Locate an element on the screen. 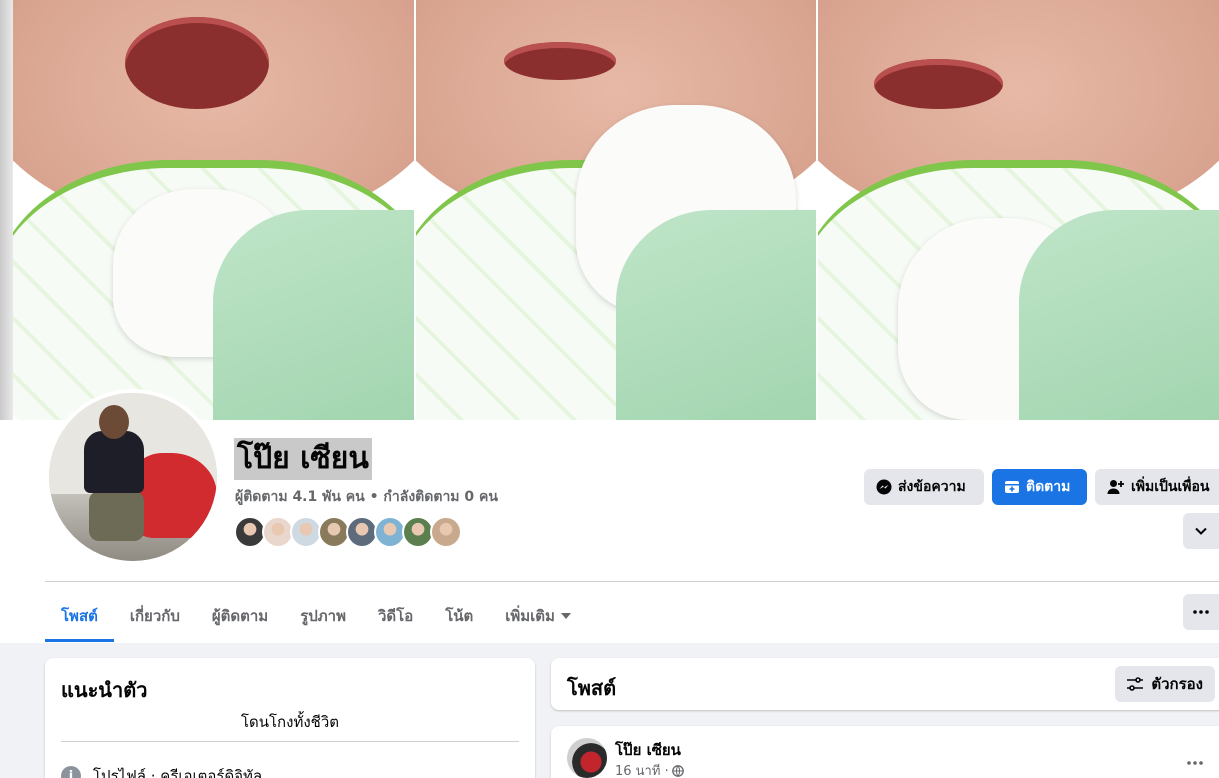  tab-videos: วิดีโอ is located at coordinates (395, 616).